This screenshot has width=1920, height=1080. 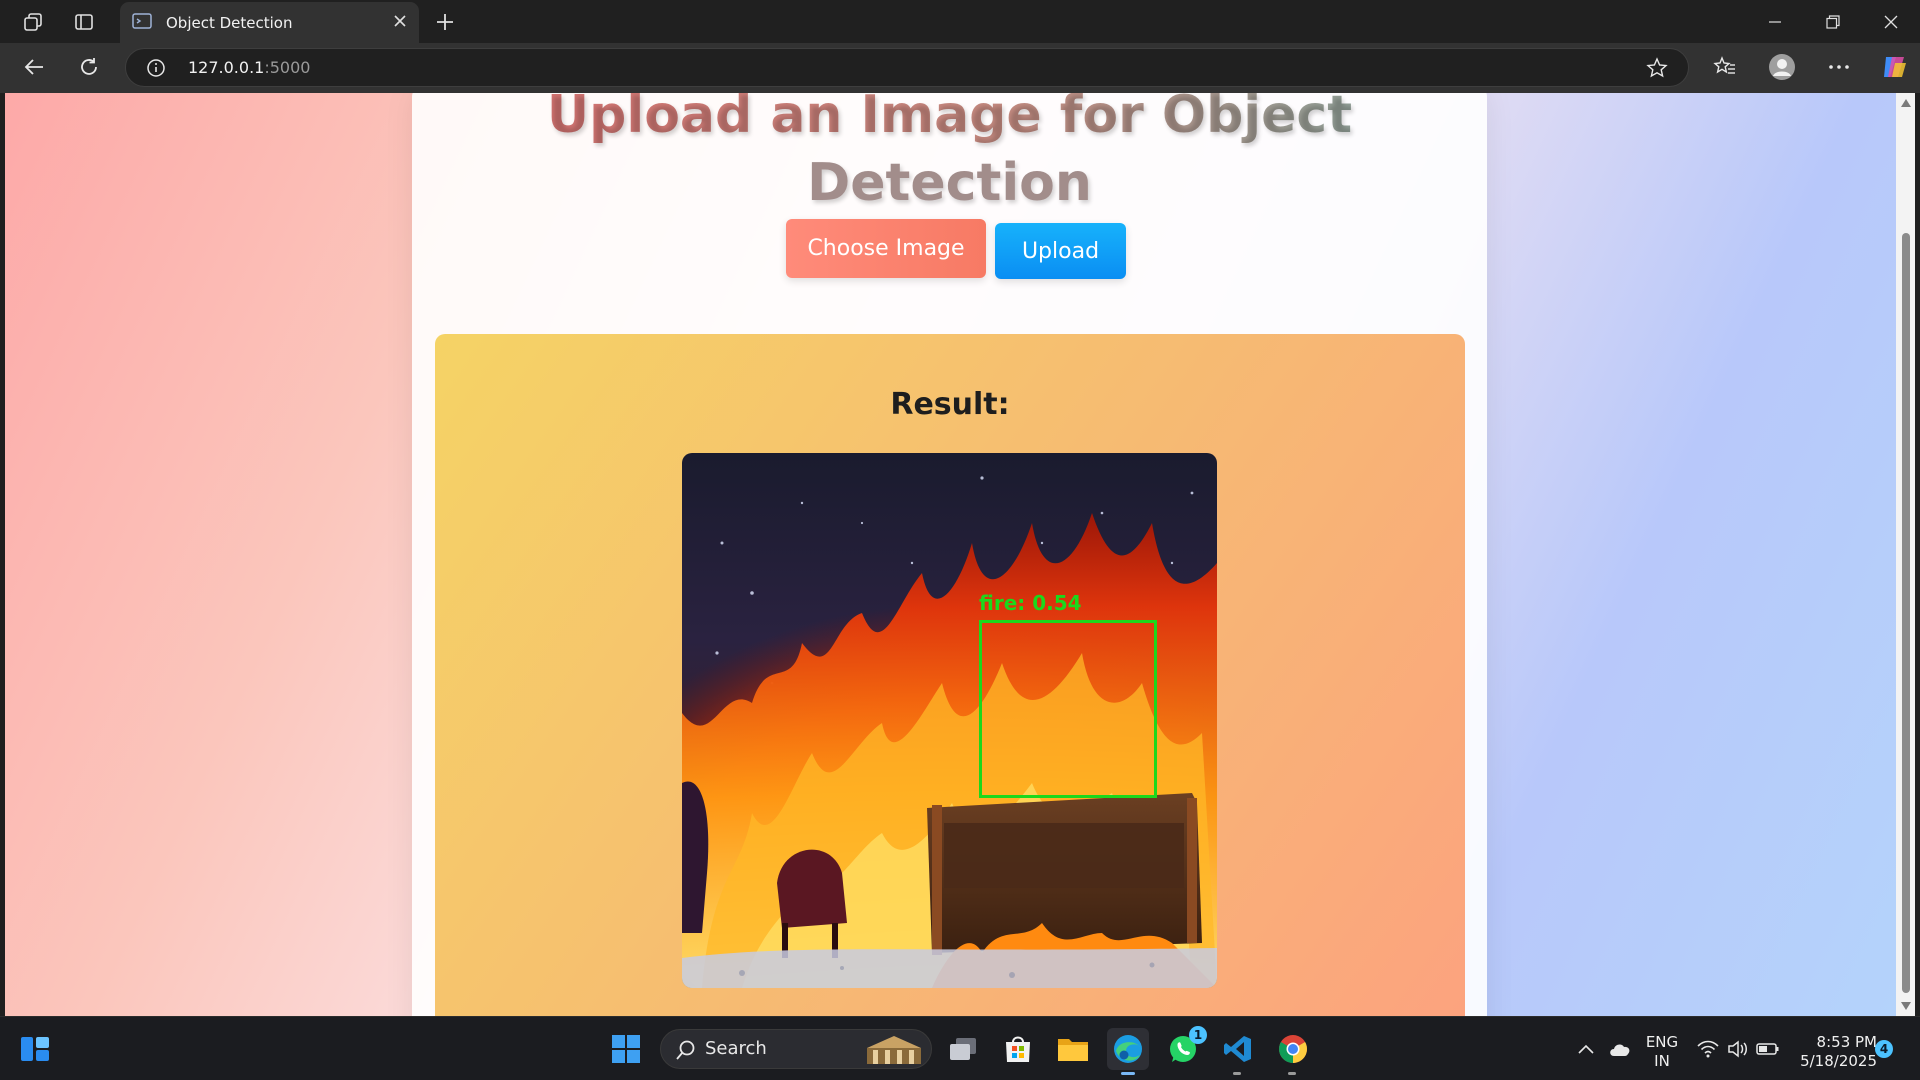 I want to click on search-icon, so click(x=686, y=1052).